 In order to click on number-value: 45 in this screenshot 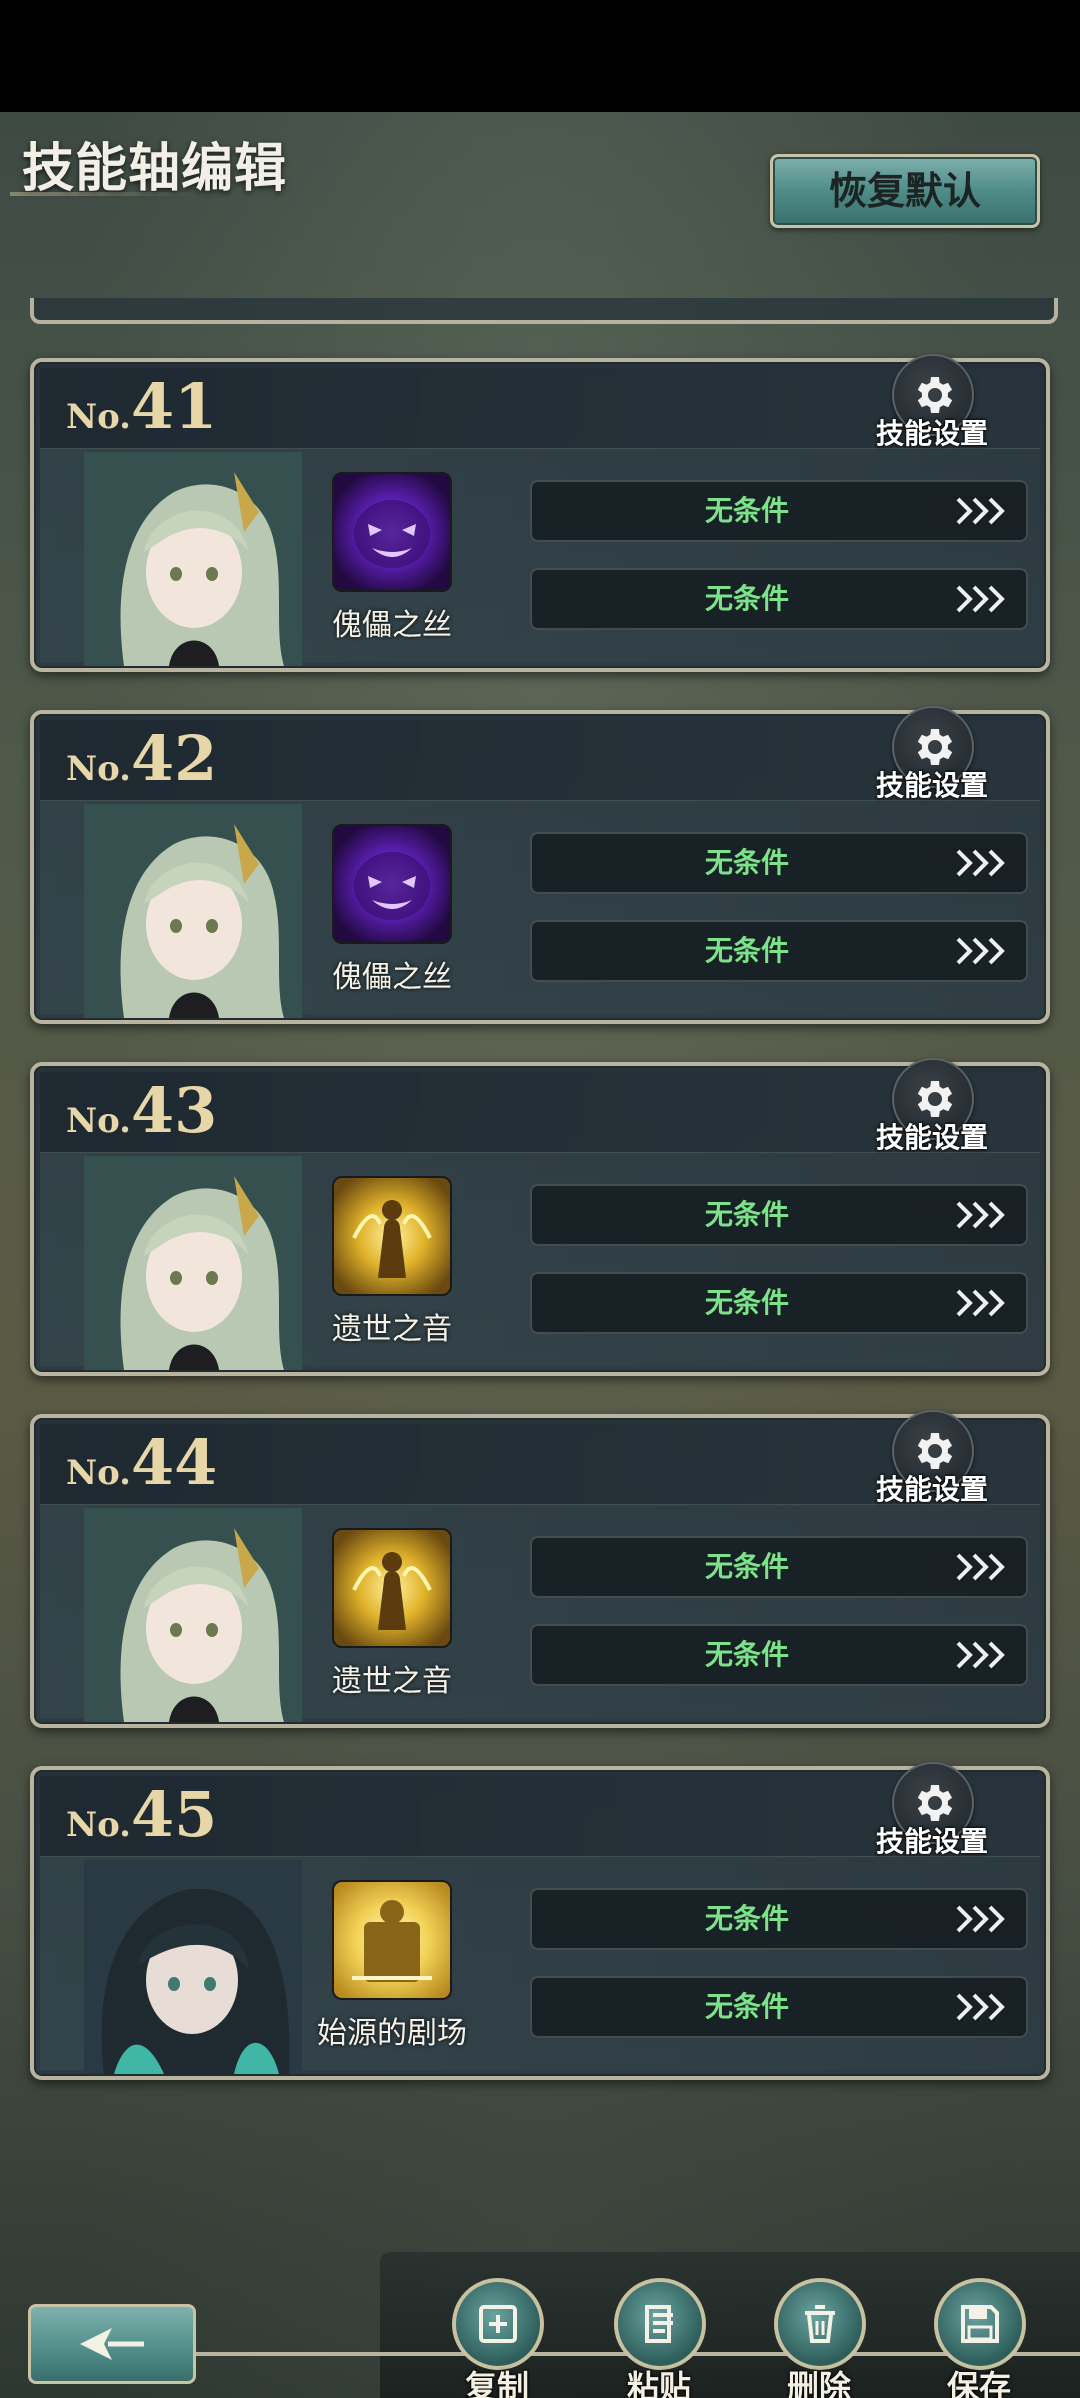, I will do `click(174, 1814)`.